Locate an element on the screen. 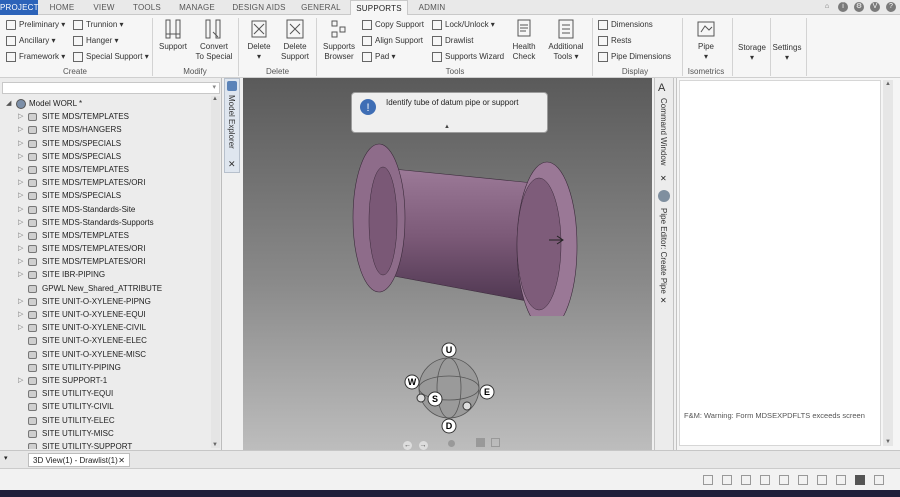 Image resolution: width=900 pixels, height=497 pixels. pad-button: Pad ▾ is located at coordinates (378, 57).